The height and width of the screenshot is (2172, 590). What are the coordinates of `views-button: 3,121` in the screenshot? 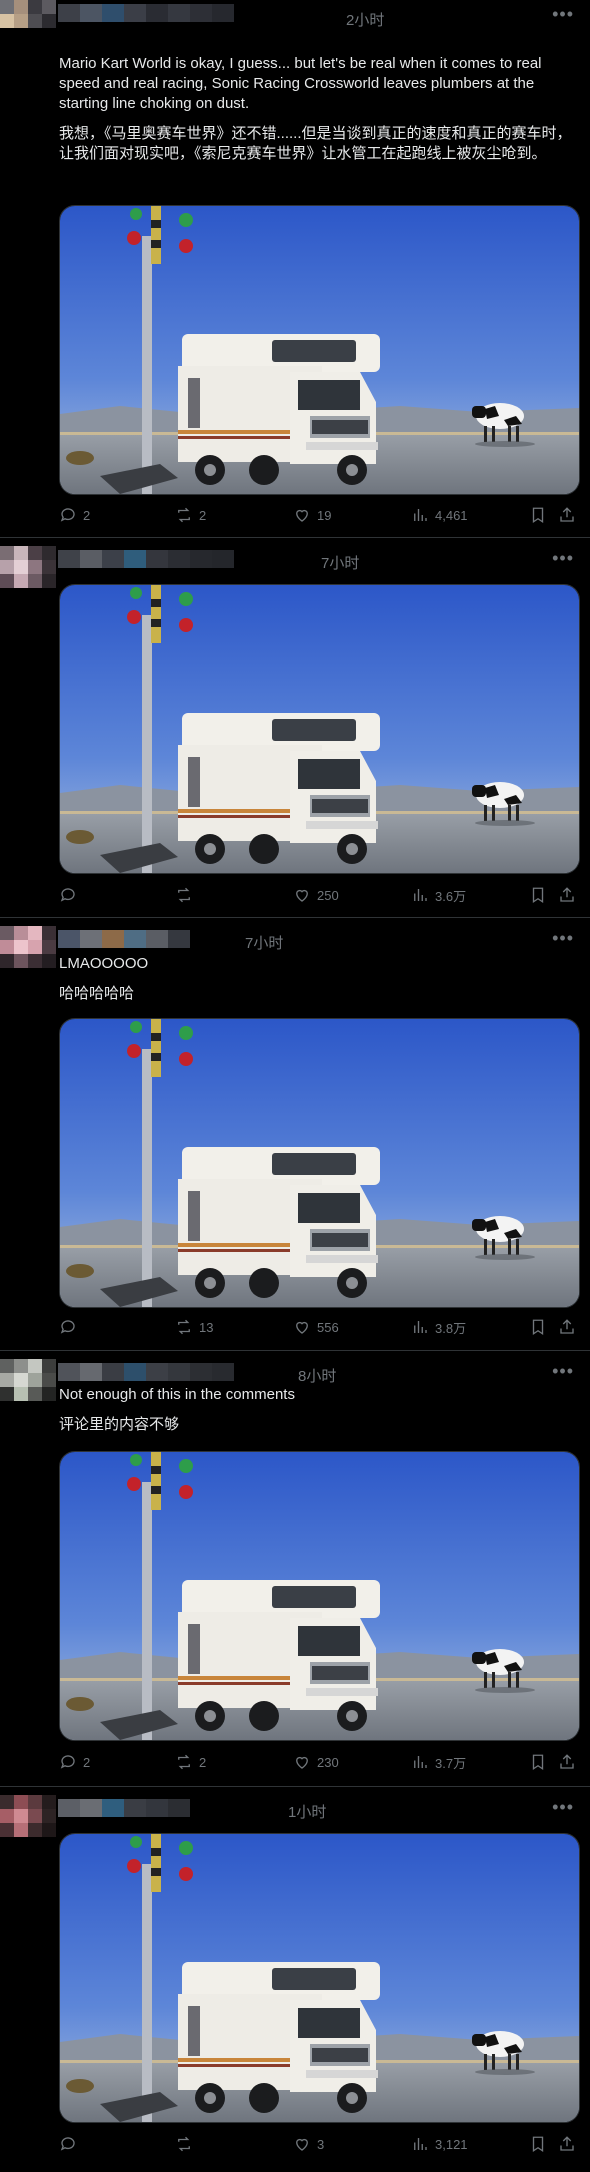 It's located at (439, 2144).